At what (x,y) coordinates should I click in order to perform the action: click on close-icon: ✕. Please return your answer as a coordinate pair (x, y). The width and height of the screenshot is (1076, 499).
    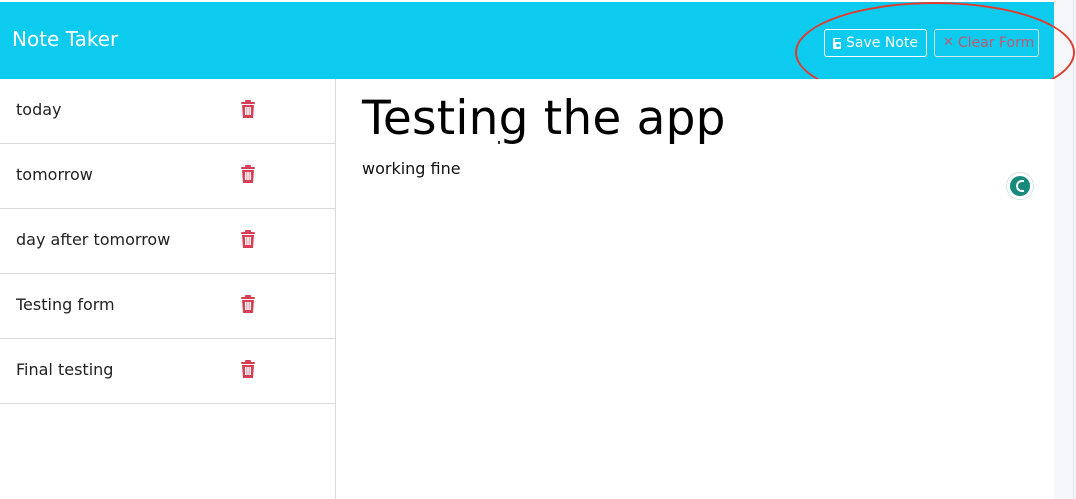
    Looking at the image, I should click on (948, 42).